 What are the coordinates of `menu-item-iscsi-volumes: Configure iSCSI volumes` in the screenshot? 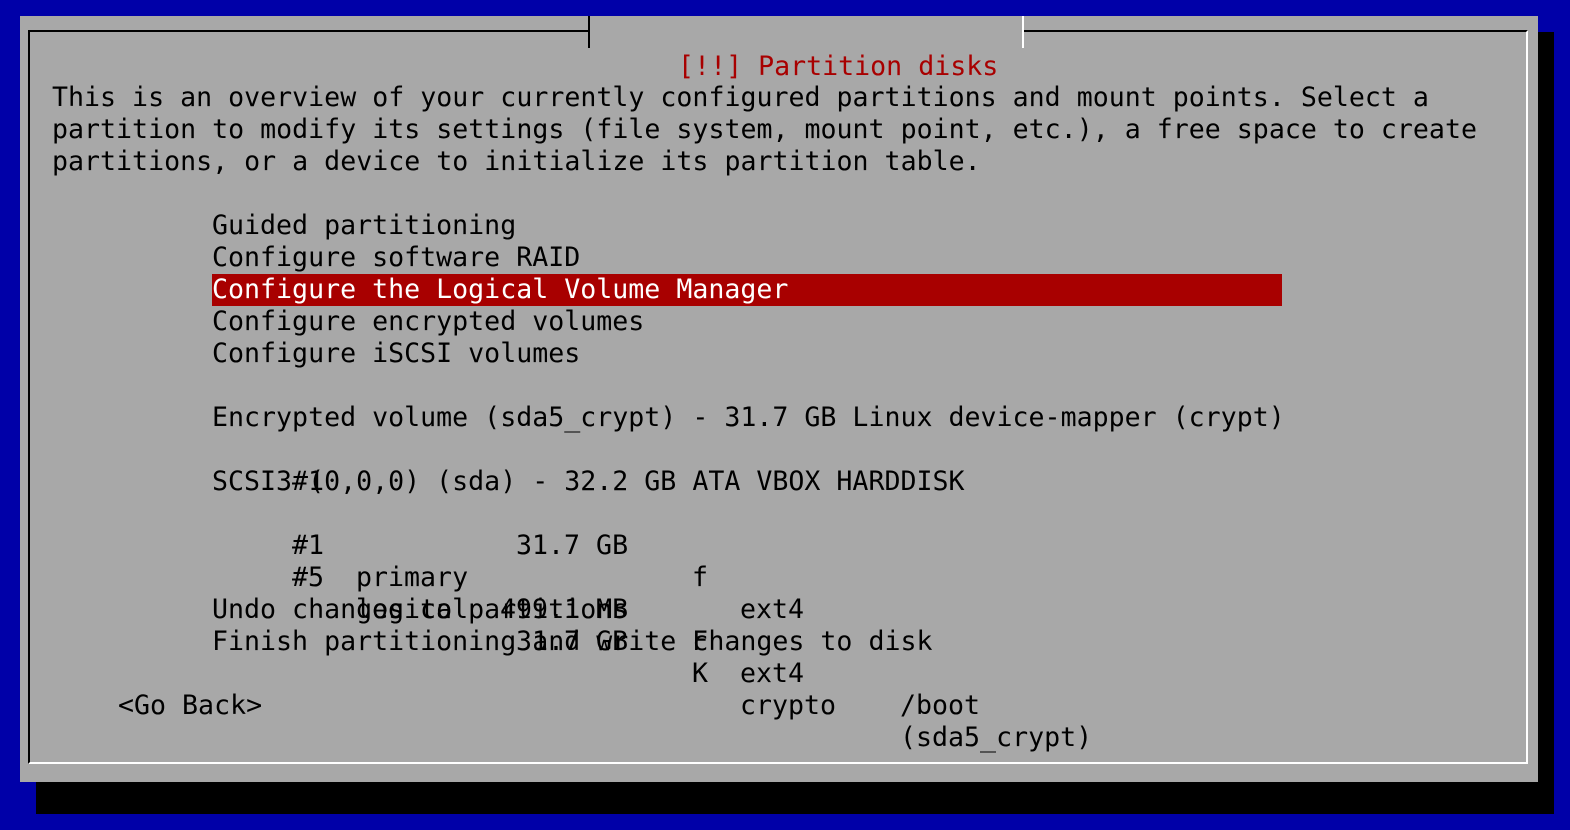 It's located at (747, 354).